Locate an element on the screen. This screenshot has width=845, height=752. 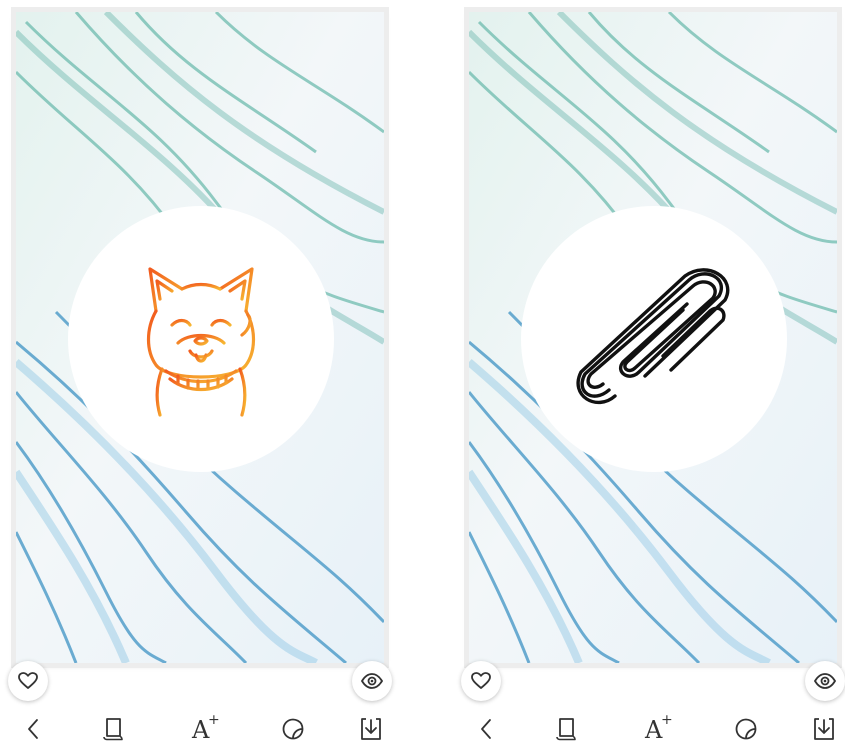
dog-sticker is located at coordinates (201, 339).